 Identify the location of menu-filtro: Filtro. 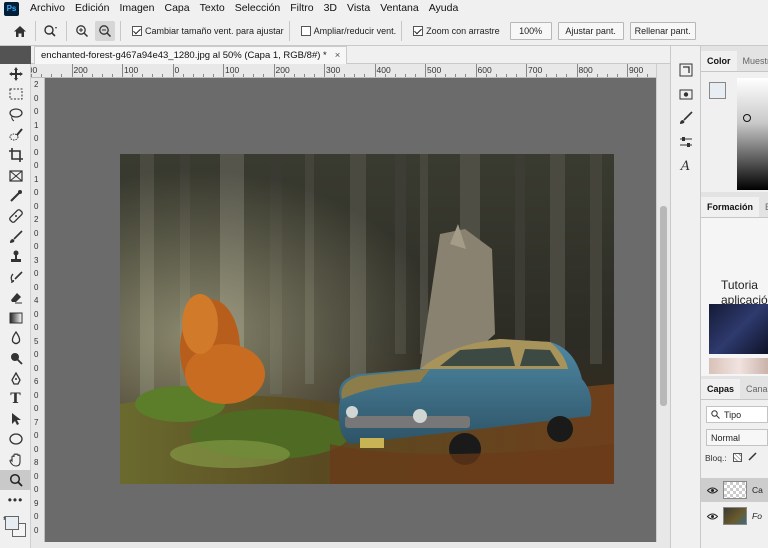
(301, 8).